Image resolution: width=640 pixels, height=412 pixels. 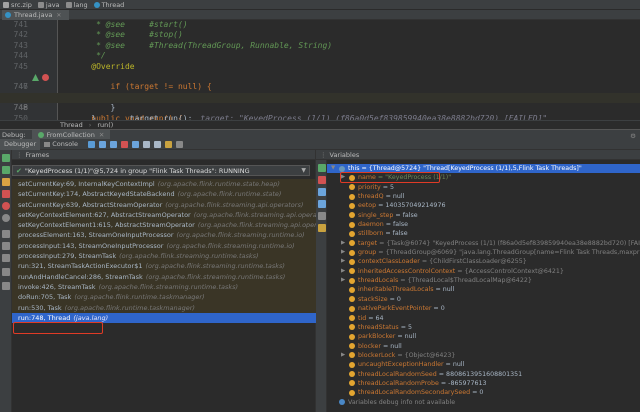 I want to click on view-breakpoints-icon, so click(x=6, y=206).